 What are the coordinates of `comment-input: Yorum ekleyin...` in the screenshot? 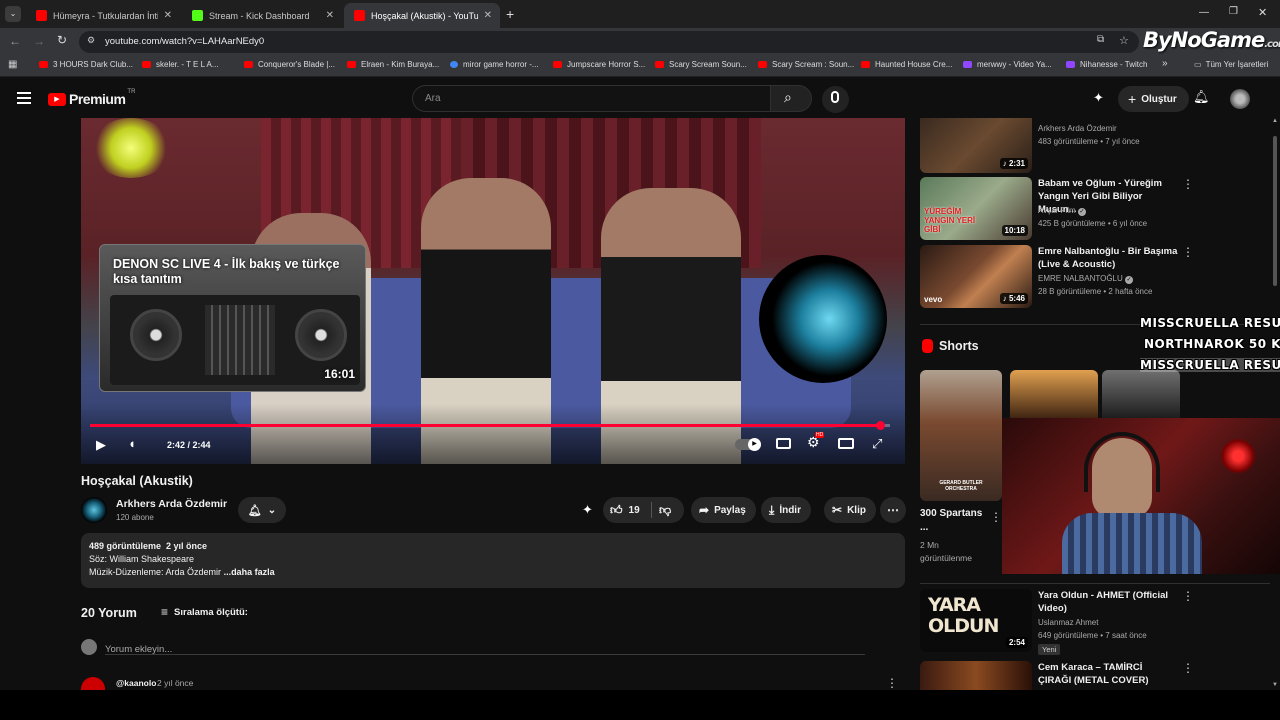 It's located at (485, 647).